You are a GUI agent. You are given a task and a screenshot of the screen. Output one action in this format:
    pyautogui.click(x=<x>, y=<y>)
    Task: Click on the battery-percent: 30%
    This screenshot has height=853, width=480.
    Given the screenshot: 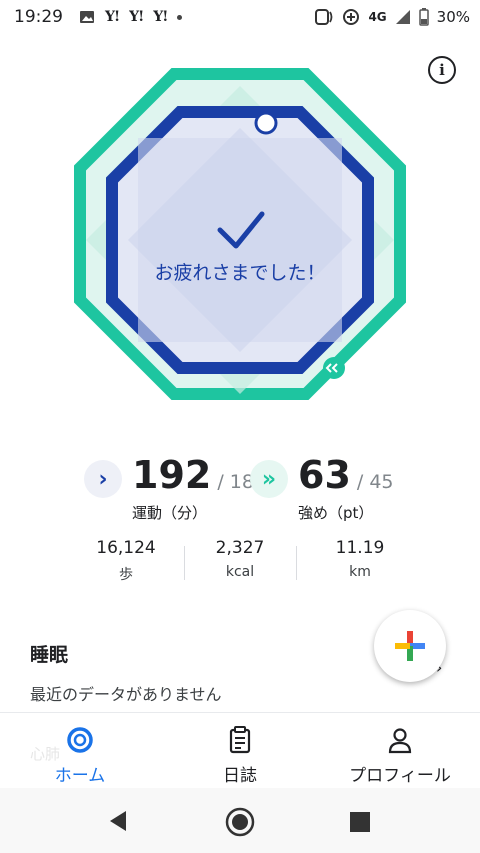 What is the action you would take?
    pyautogui.click(x=453, y=17)
    